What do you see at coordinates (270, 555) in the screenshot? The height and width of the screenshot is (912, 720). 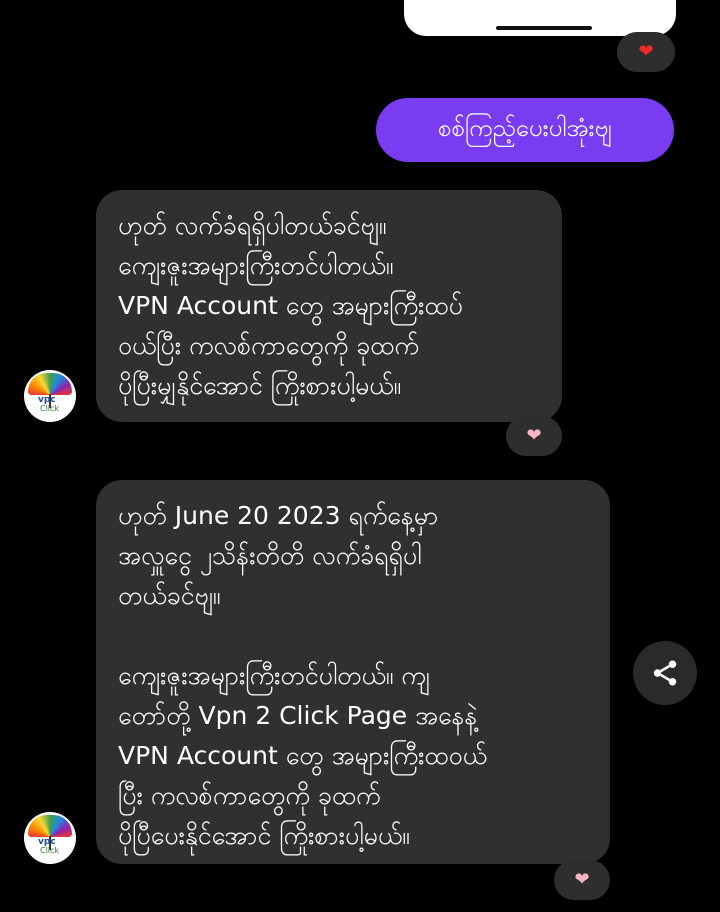 I see `message-line: အလှူငွေ ၂သိန်းတိတိ လက်ခံရရှိပါ` at bounding box center [270, 555].